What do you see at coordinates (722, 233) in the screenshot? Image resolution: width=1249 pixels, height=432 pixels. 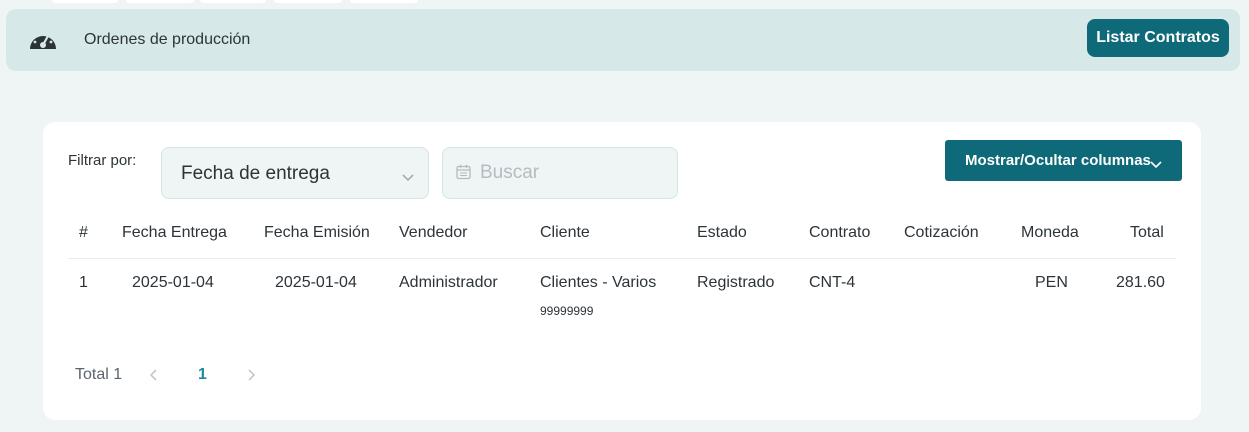 I see `column-header-estado: Estado` at bounding box center [722, 233].